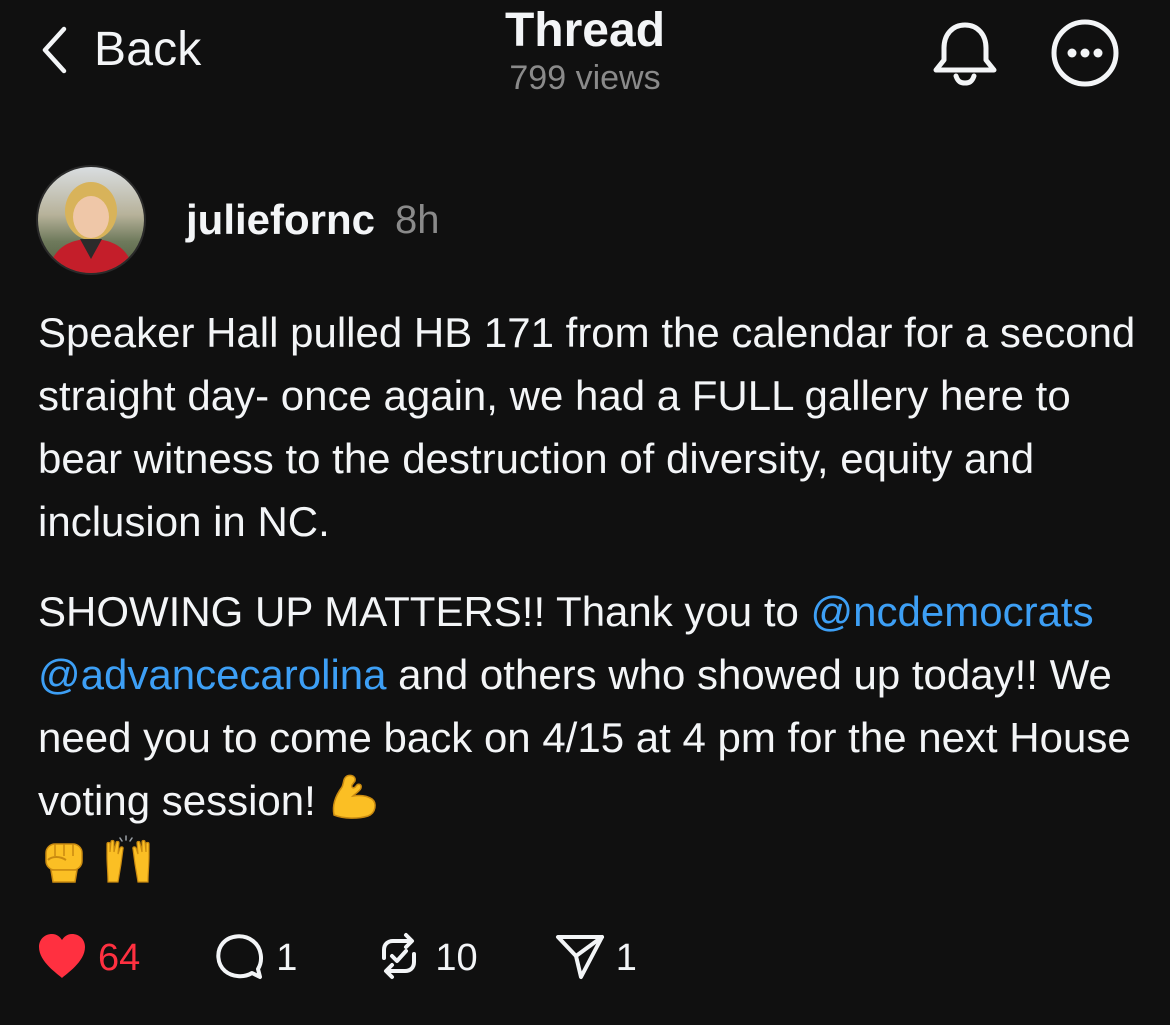 This screenshot has width=1170, height=1025. I want to click on header-title-group: Thread 799 views, so click(585, 51).